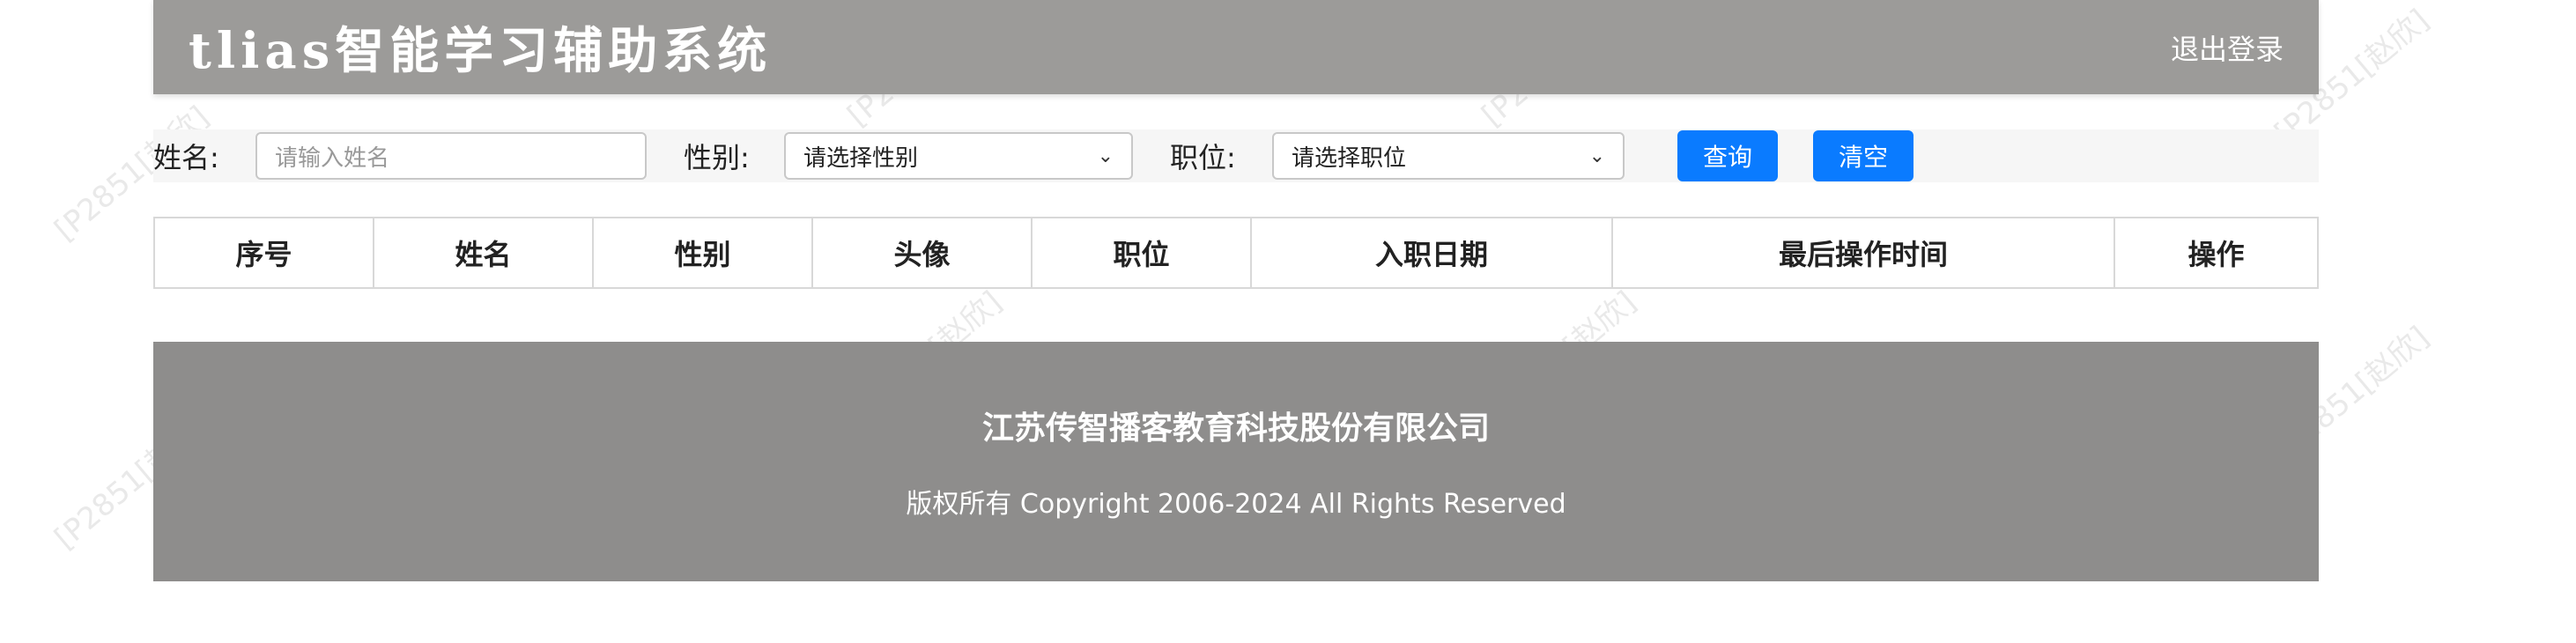 The width and height of the screenshot is (2576, 643). What do you see at coordinates (1433, 252) in the screenshot?
I see `column-header: 入职日期` at bounding box center [1433, 252].